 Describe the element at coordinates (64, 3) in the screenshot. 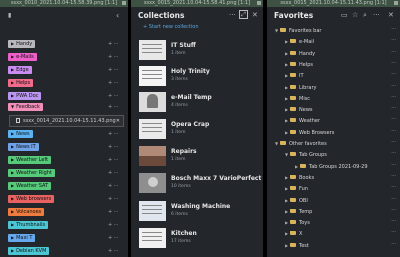

I see `window-titlebar: ssxx_0010_2021.10.04-15.58.39.png [1:1]` at that location.